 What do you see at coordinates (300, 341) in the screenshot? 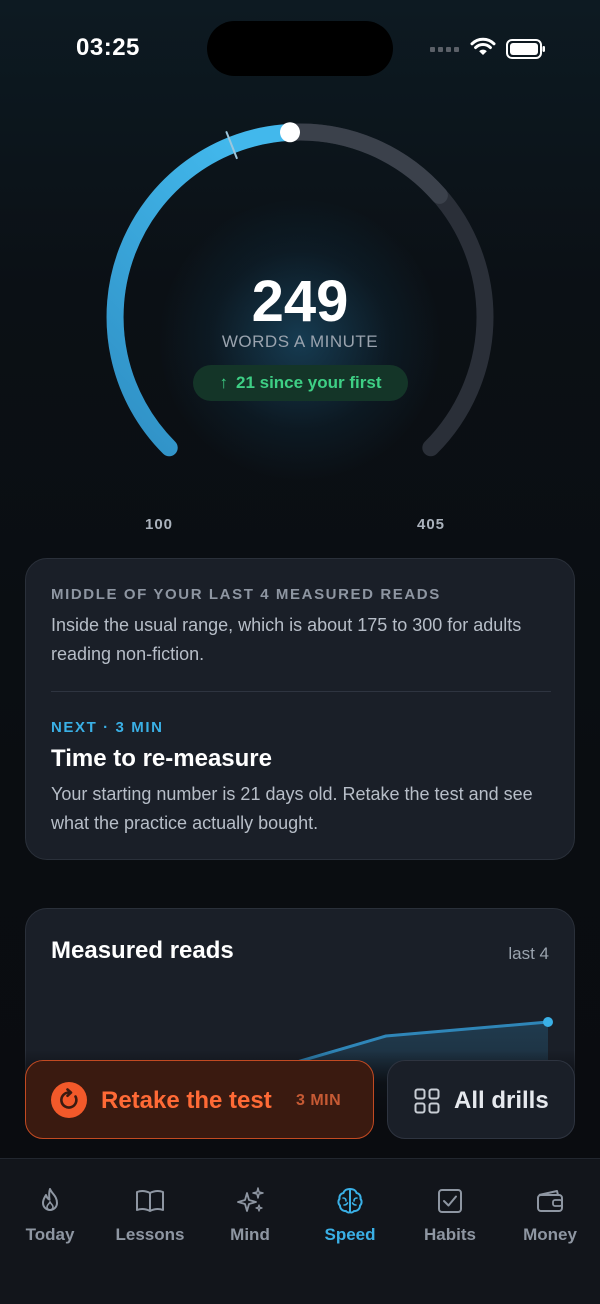
I see `wpm-label: WORDS A MINUTE` at bounding box center [300, 341].